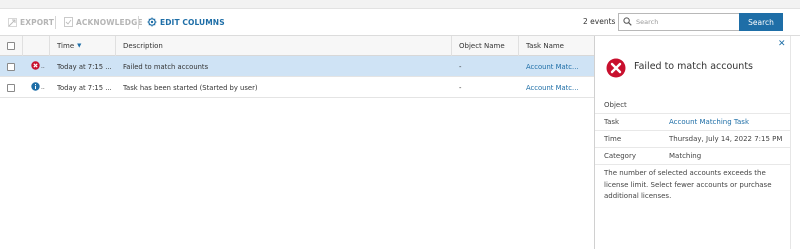 Image resolution: width=800 pixels, height=249 pixels. I want to click on header-task-name: Task Name, so click(556, 46).